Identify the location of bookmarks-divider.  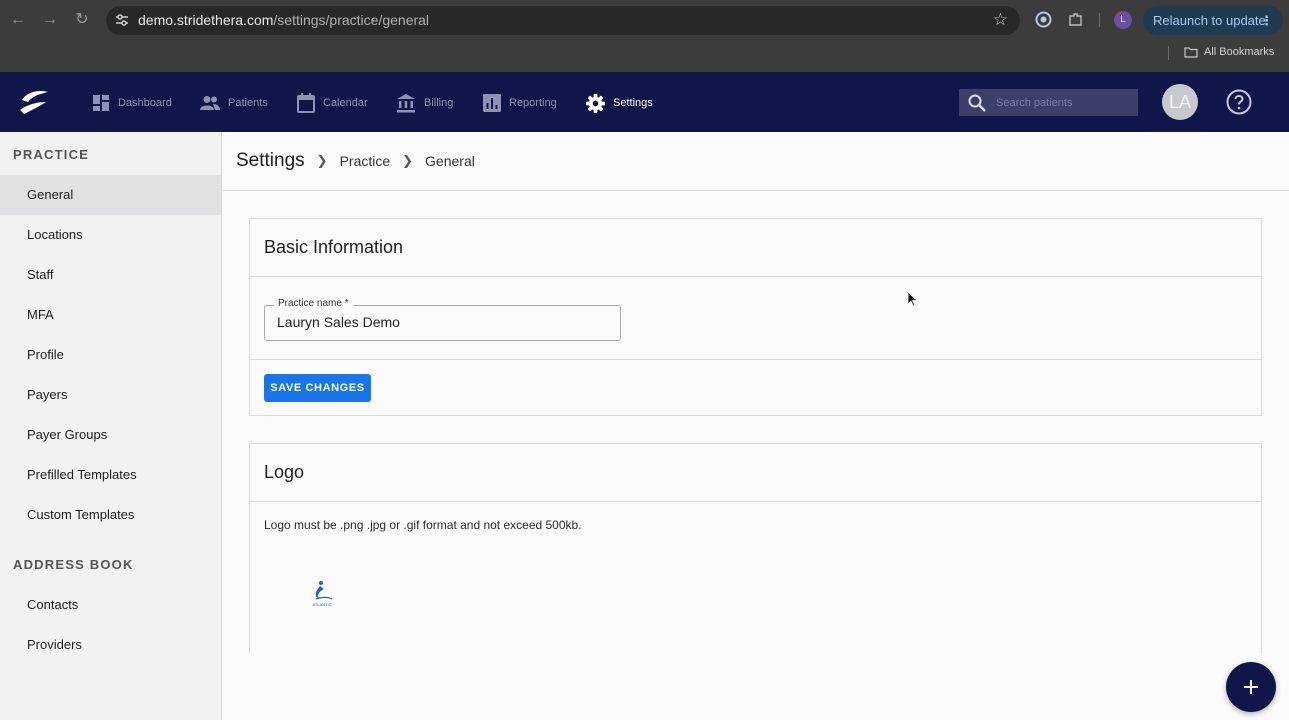
(1168, 53).